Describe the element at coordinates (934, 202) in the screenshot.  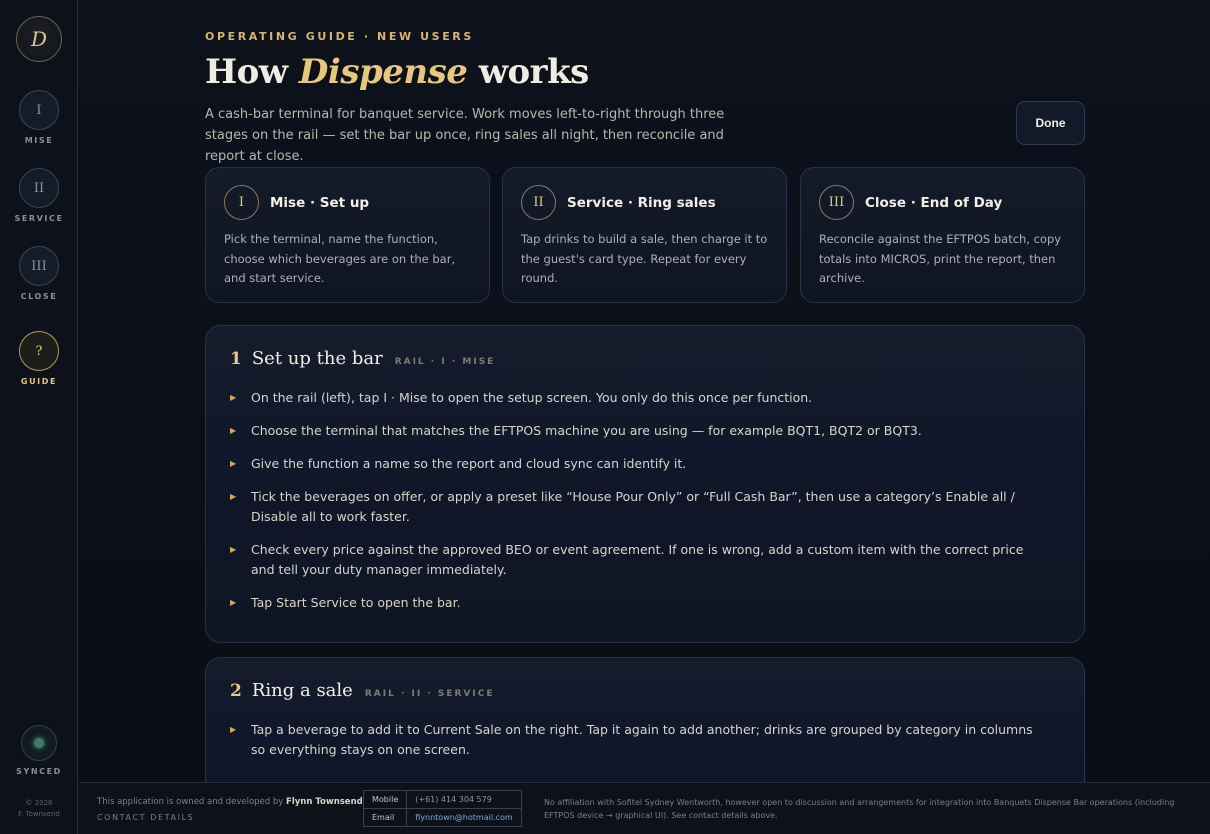
I see `stage-title: Close · End of Day` at that location.